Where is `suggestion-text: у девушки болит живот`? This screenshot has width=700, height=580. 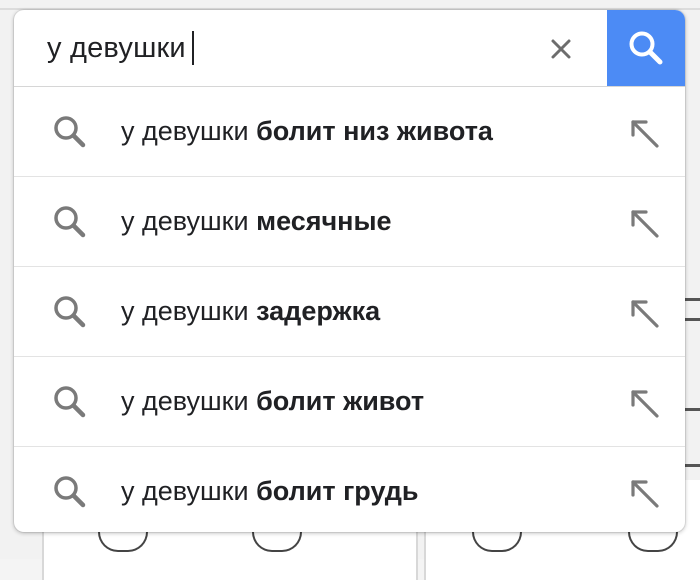
suggestion-text: у девушки болит живот is located at coordinates (272, 401).